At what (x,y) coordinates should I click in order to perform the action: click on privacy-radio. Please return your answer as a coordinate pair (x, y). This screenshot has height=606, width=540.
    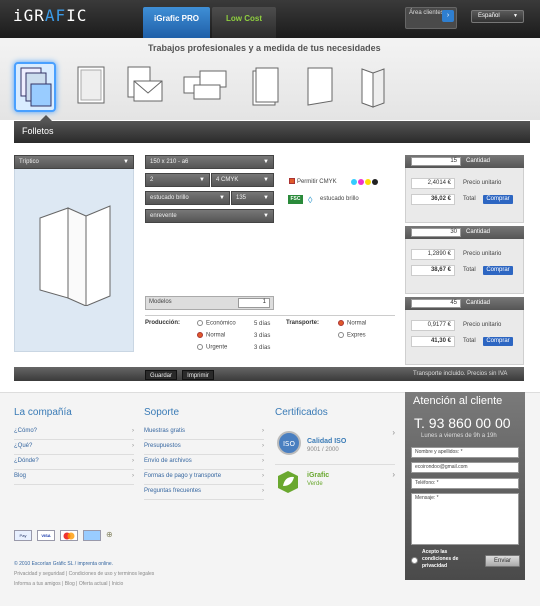
    Looking at the image, I should click on (414, 560).